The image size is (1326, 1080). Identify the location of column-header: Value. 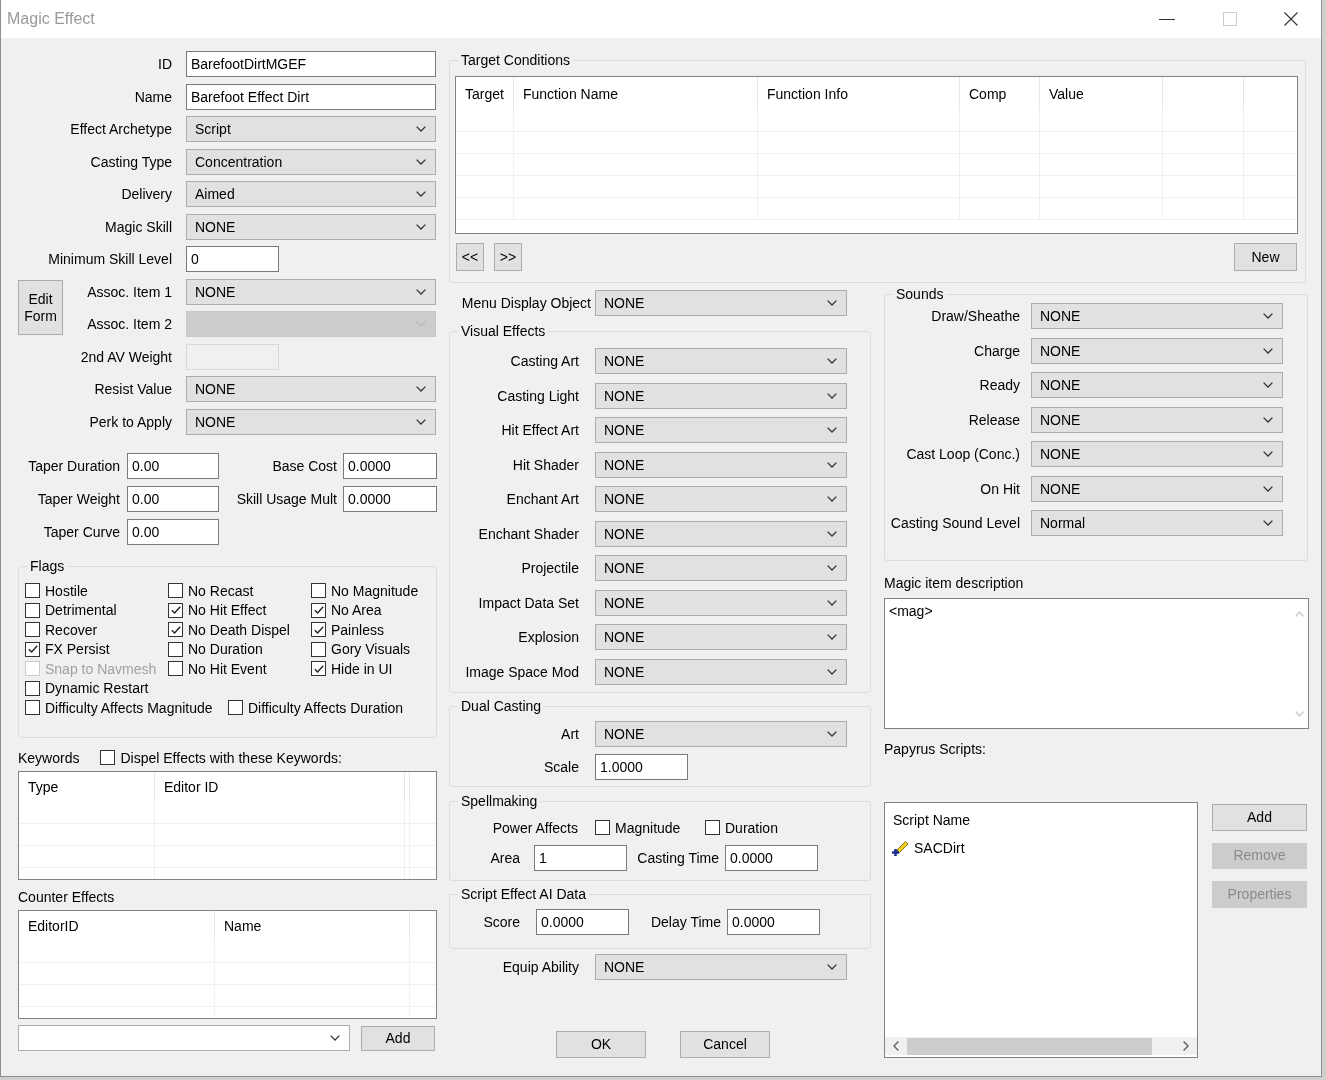
(1066, 93).